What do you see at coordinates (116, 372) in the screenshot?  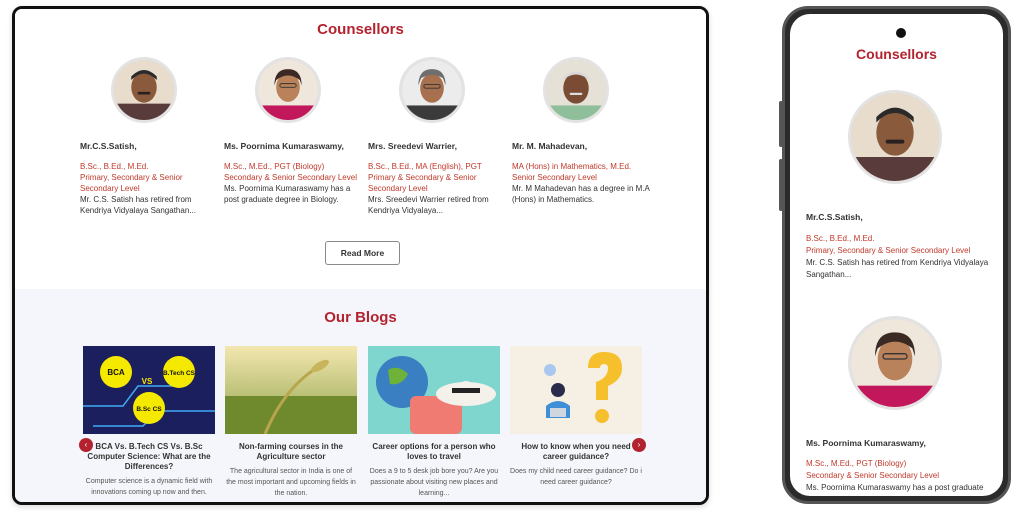 I see `bca-label: BCA` at bounding box center [116, 372].